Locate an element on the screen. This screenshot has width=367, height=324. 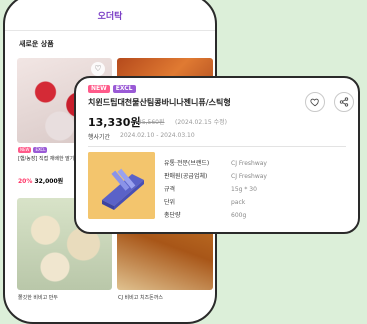
price-value: 32,000원 is located at coordinates (49, 181).